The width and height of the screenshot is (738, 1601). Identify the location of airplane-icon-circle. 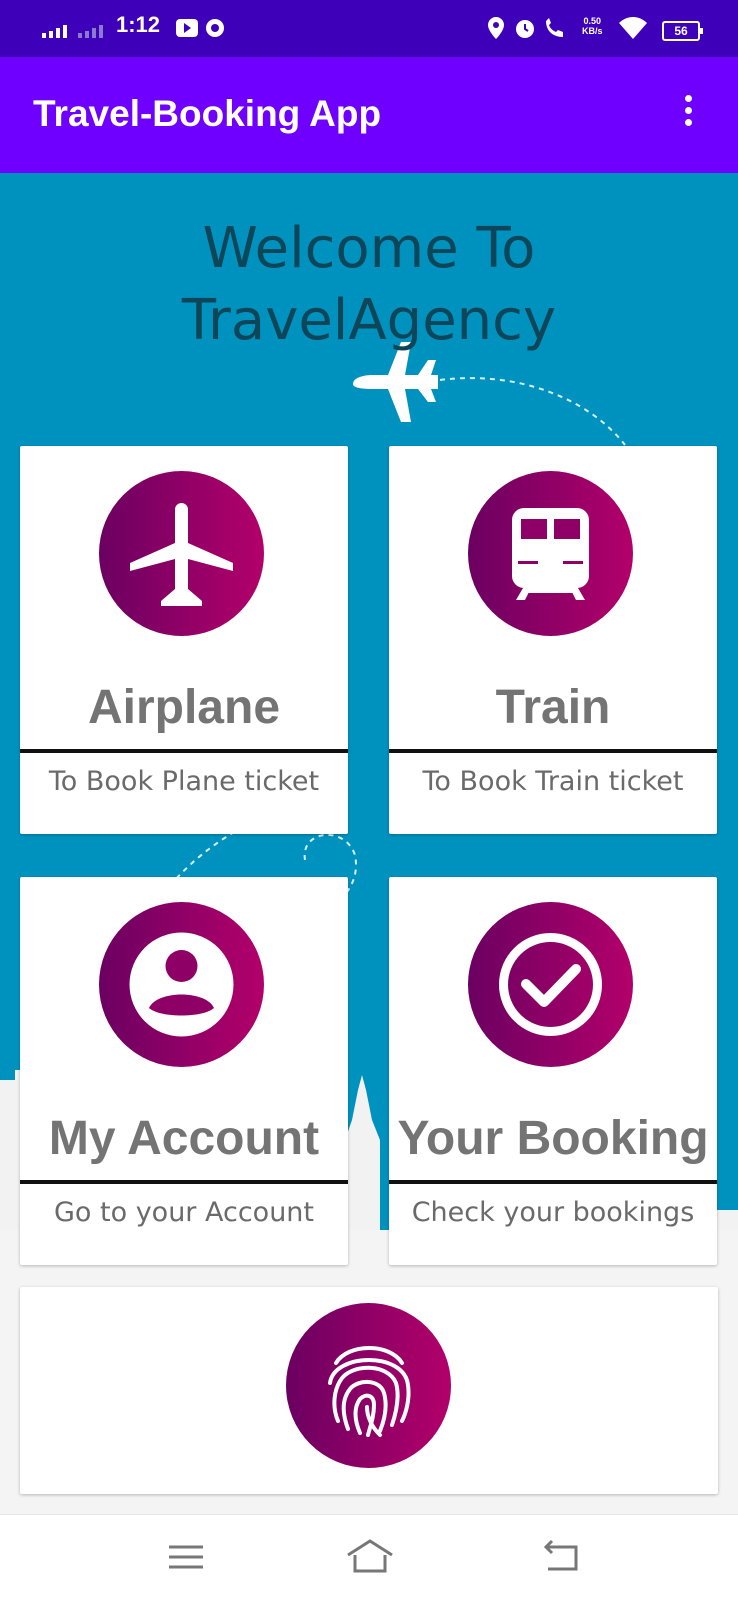
(181, 553).